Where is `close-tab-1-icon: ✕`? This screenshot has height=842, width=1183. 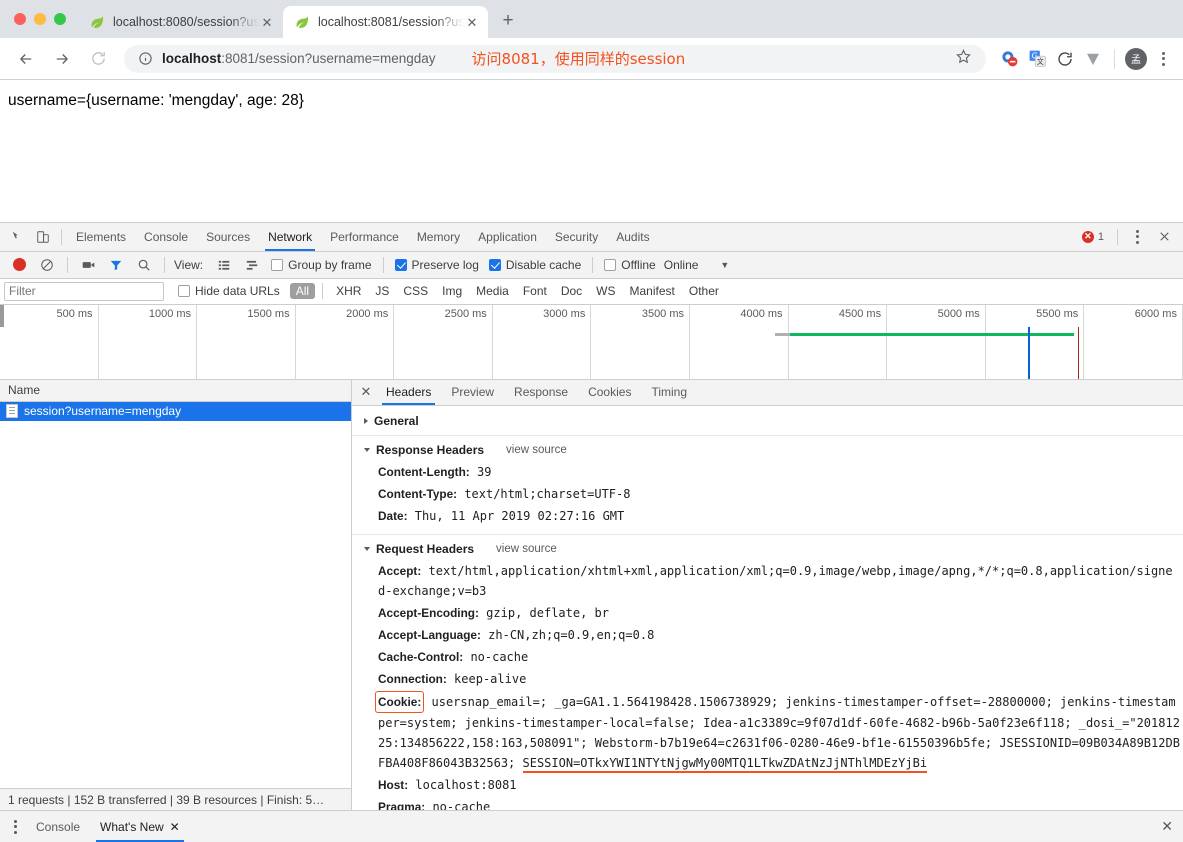 close-tab-1-icon: ✕ is located at coordinates (267, 22).